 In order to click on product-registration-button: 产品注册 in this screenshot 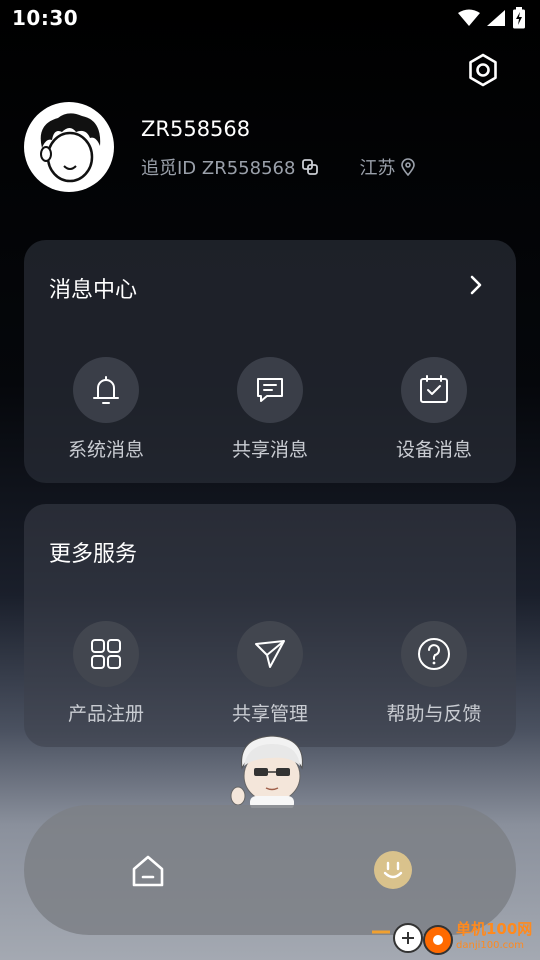, I will do `click(106, 673)`.